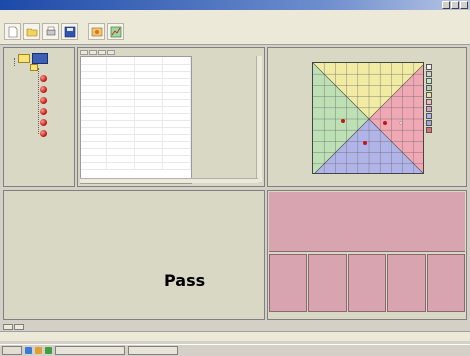 The image size is (470, 356). Describe the element at coordinates (34, 67) in the screenshot. I see `tree-item-group` at that location.